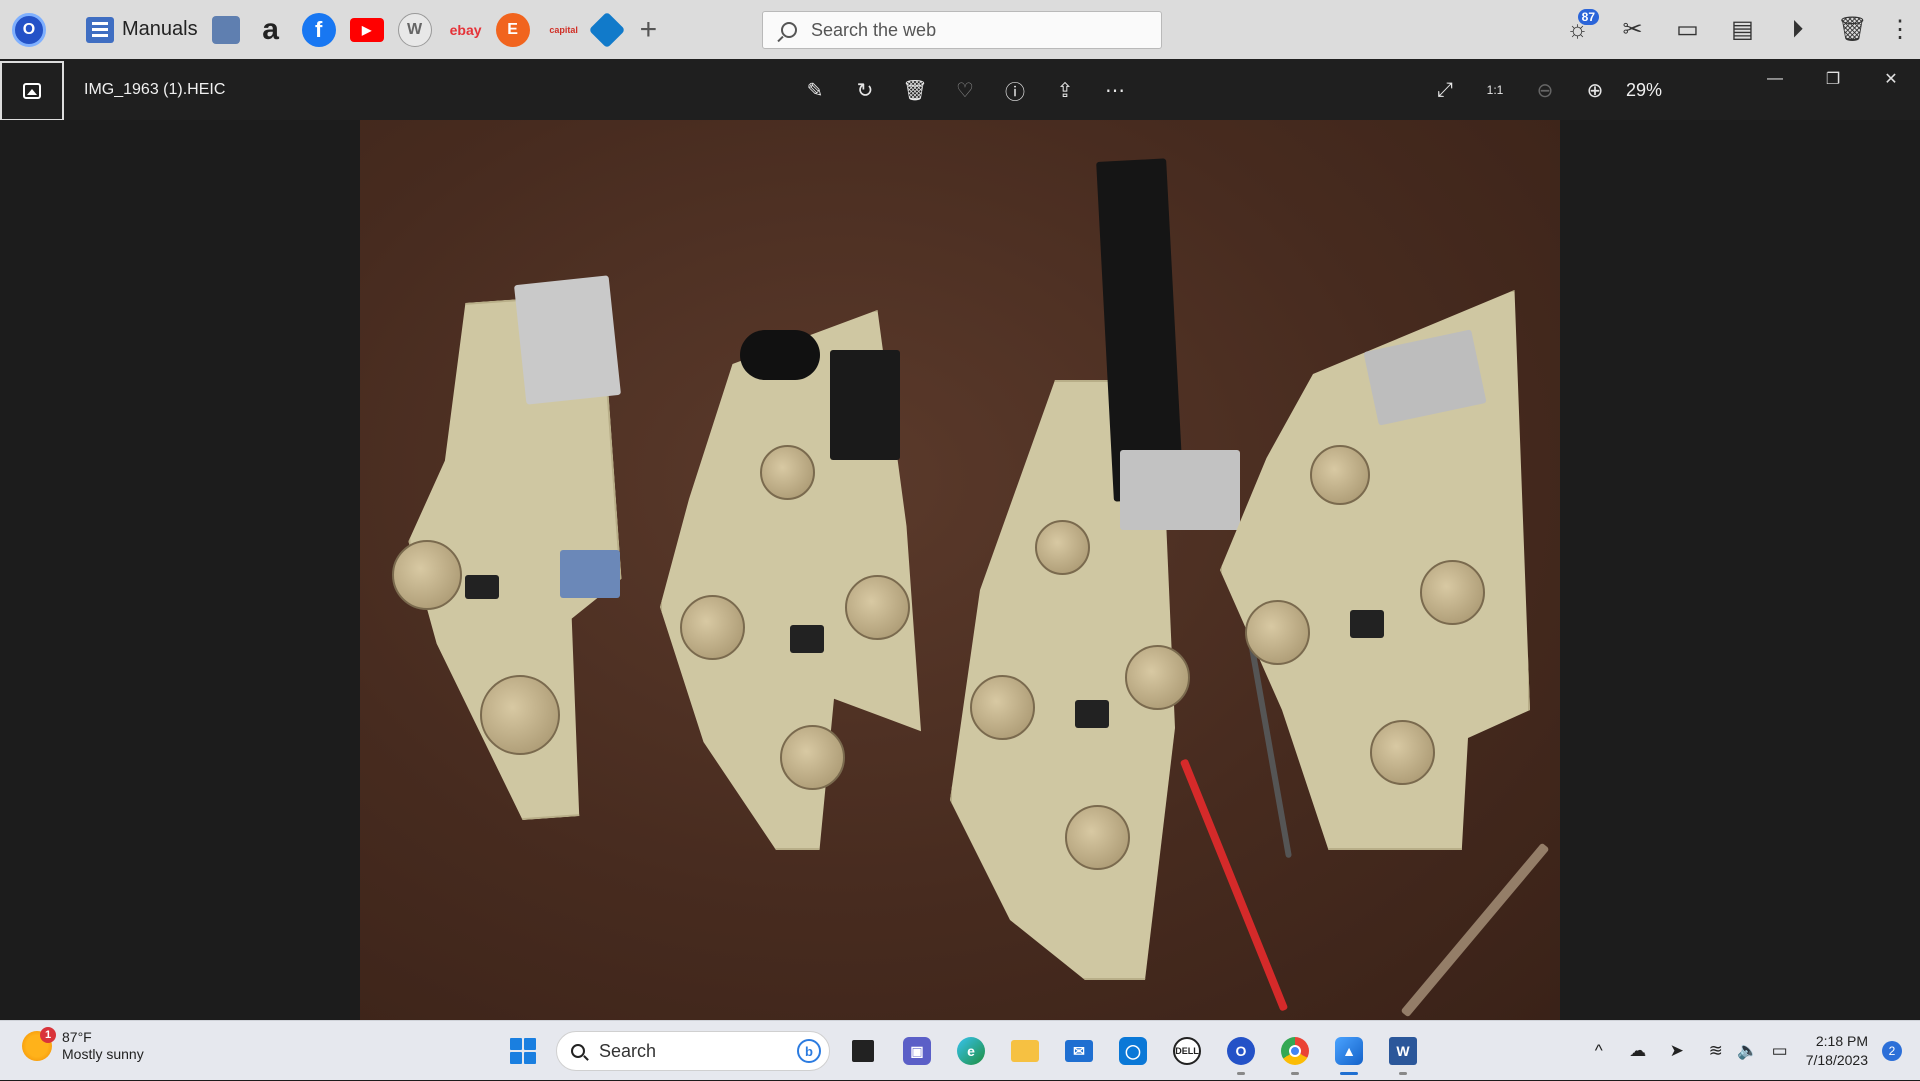 The image size is (1920, 1081). Describe the element at coordinates (649, 30) in the screenshot. I see `add-tab-button: +` at that location.